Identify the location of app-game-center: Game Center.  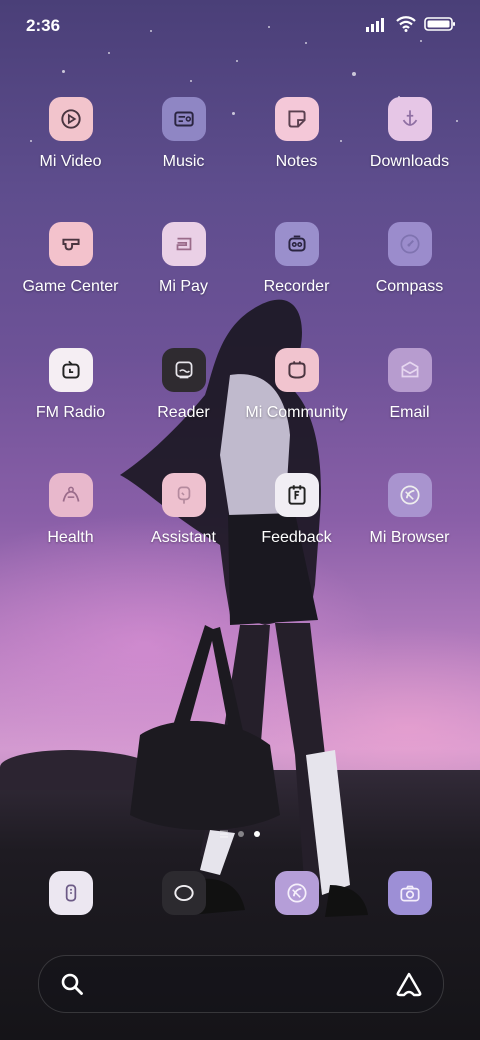
(70, 259).